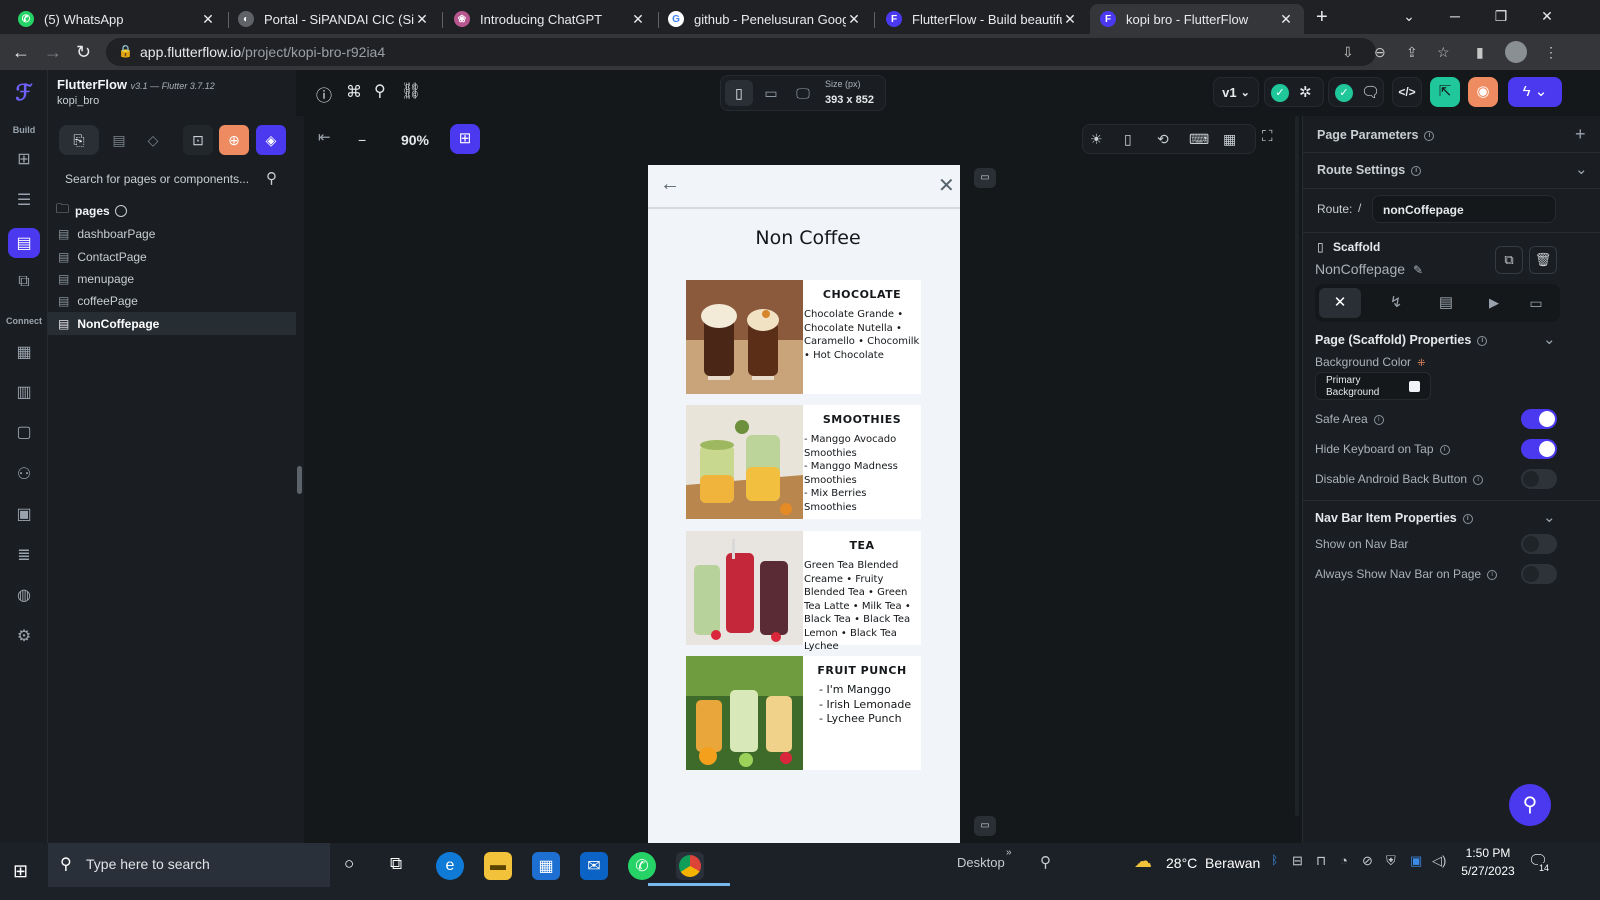  I want to click on maximize-icon: ❐, so click(1501, 16).